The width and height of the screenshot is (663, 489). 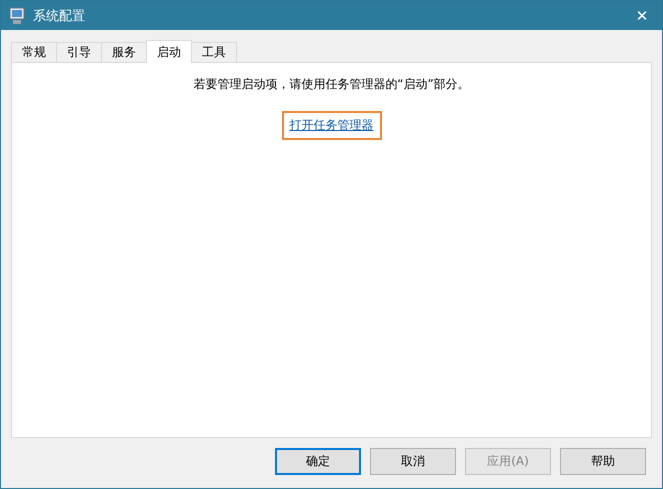 I want to click on dialog-button: 确定, so click(x=318, y=461).